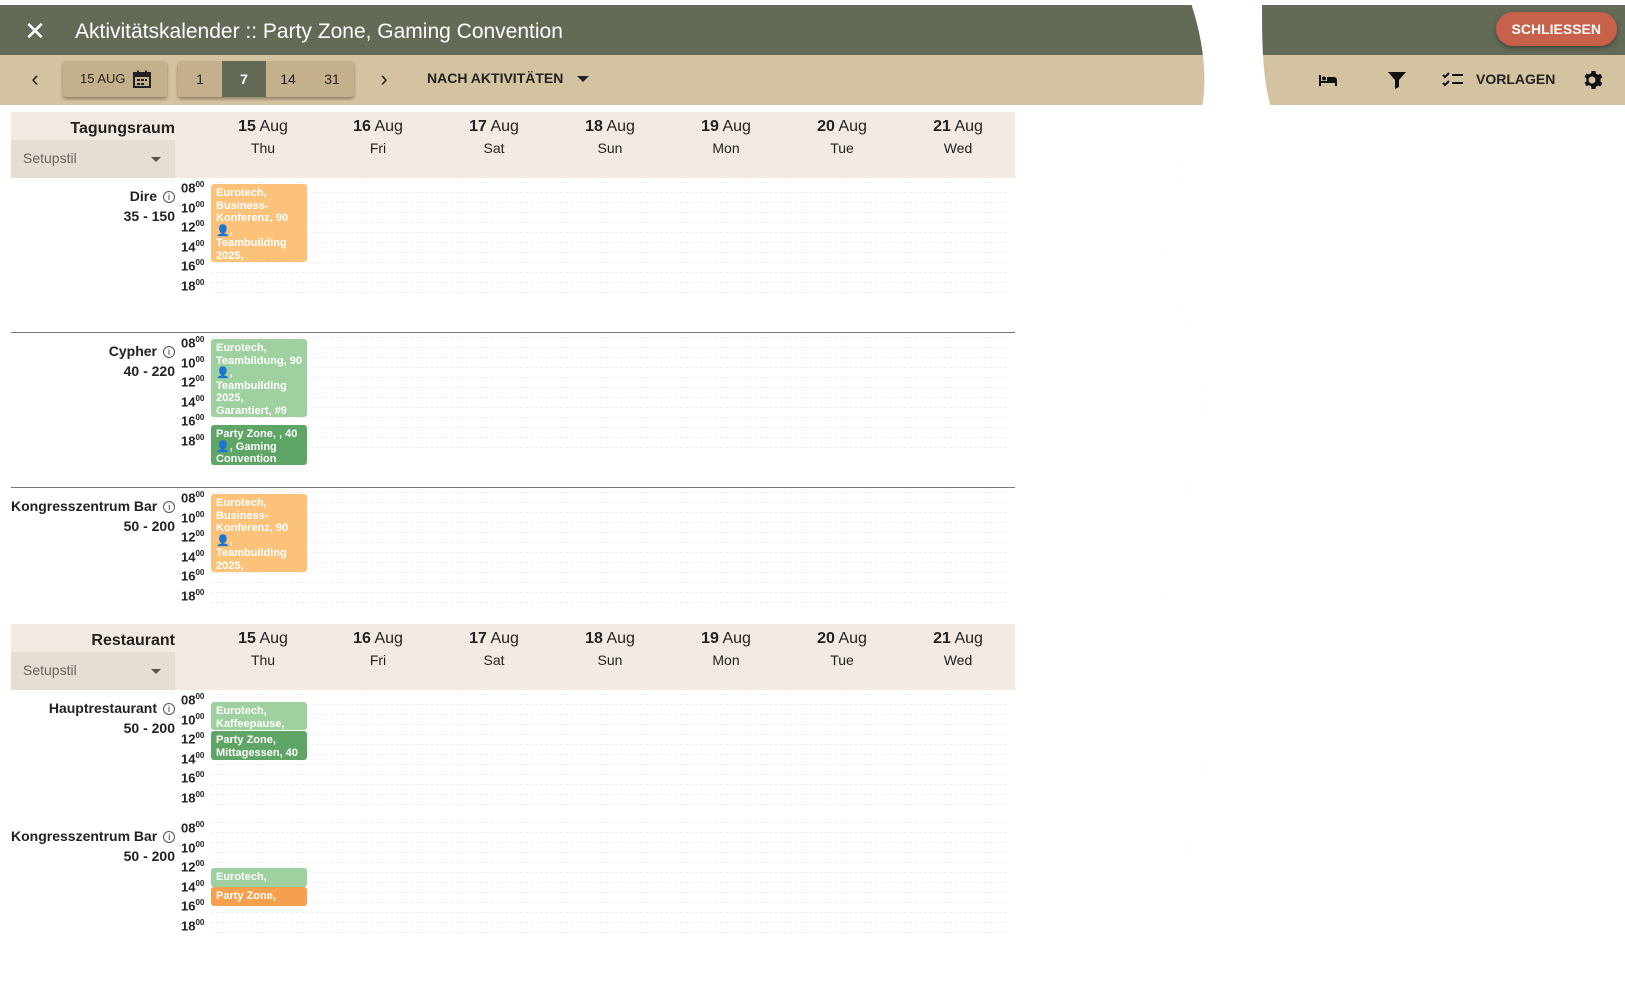  What do you see at coordinates (84, 506) in the screenshot?
I see `room-name-label: Kongresszentrum Bar` at bounding box center [84, 506].